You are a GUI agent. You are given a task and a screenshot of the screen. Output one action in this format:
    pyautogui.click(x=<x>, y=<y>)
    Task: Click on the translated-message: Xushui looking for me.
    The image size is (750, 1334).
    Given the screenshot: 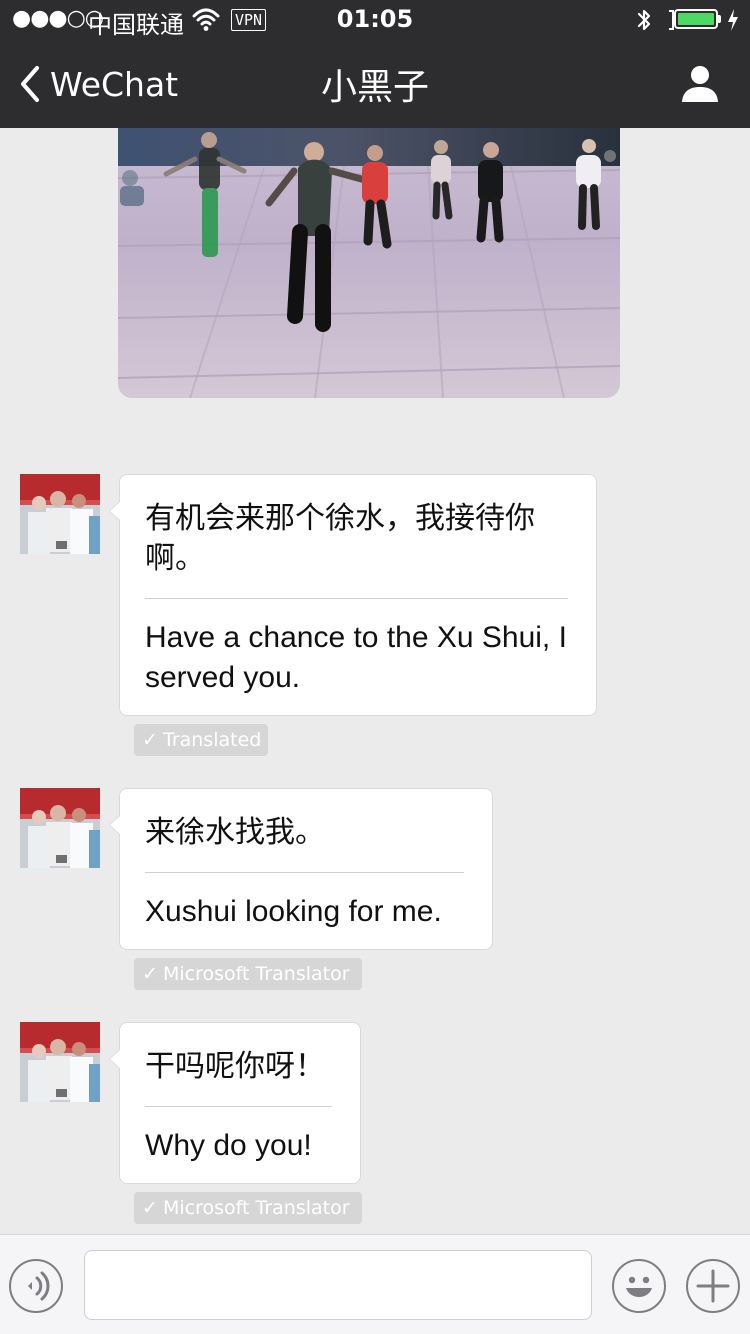 What is the action you would take?
    pyautogui.click(x=293, y=911)
    